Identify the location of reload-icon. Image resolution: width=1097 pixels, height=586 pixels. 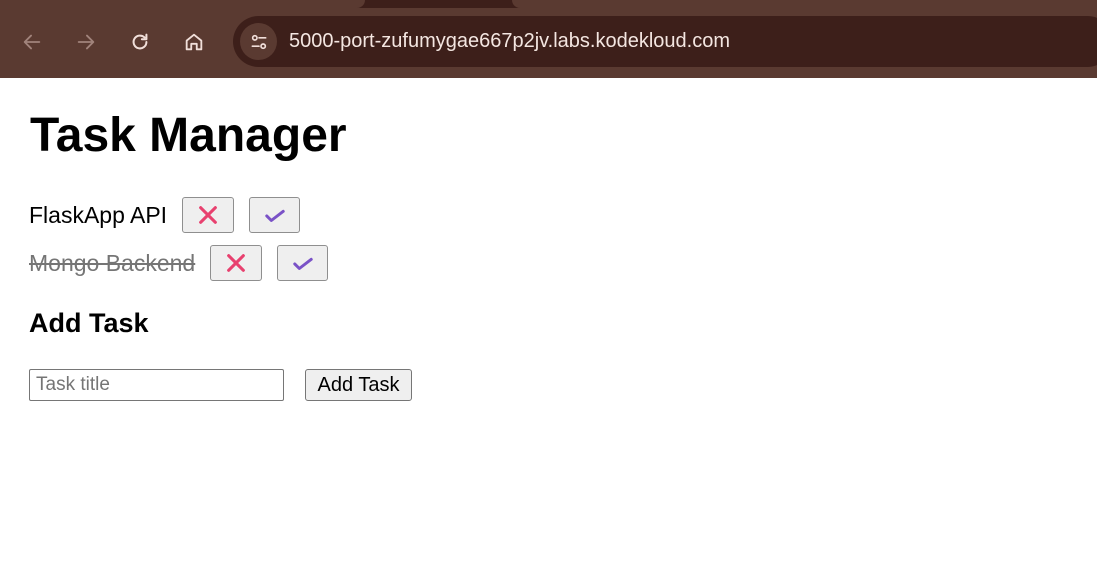
(140, 41).